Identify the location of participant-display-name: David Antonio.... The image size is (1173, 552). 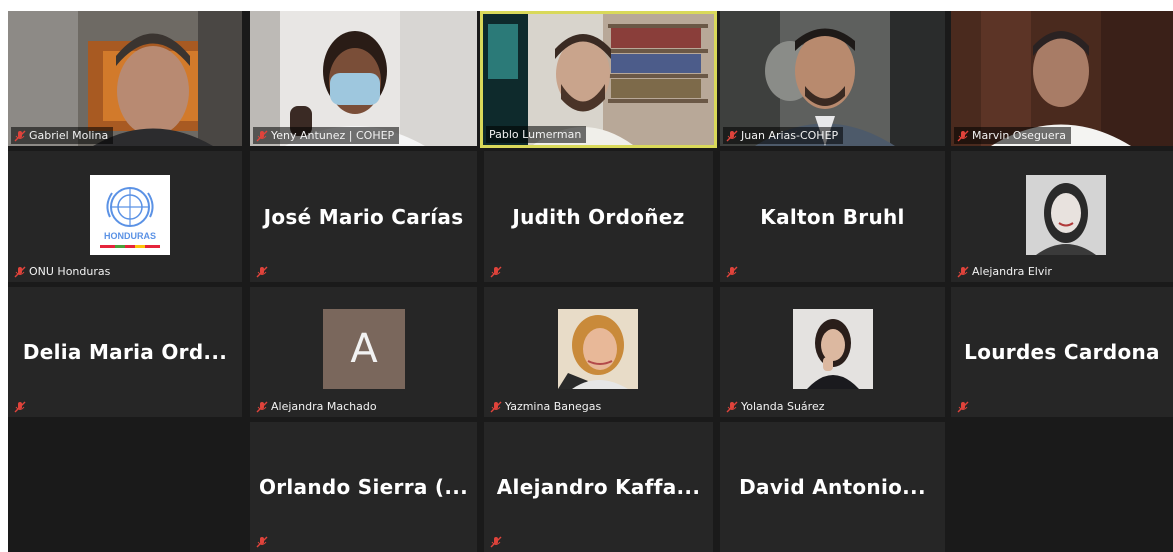
(832, 487).